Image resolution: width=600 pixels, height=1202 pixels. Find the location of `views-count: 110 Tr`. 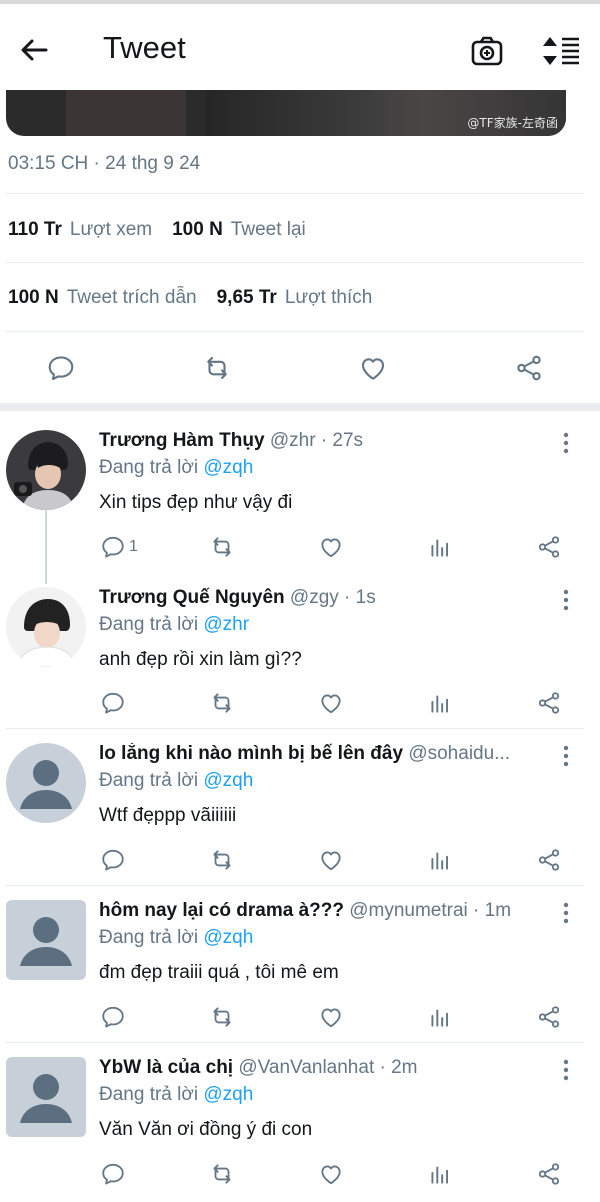

views-count: 110 Tr is located at coordinates (35, 229).